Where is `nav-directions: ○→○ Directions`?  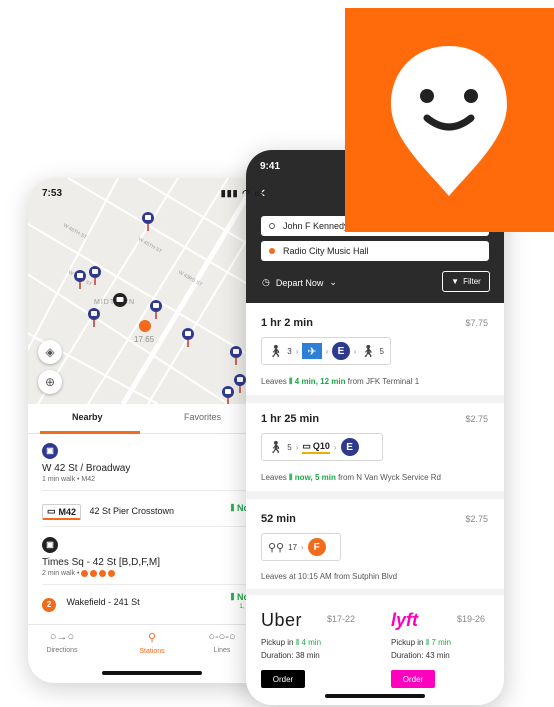
nav-directions: ○→○ Directions is located at coordinates (62, 642).